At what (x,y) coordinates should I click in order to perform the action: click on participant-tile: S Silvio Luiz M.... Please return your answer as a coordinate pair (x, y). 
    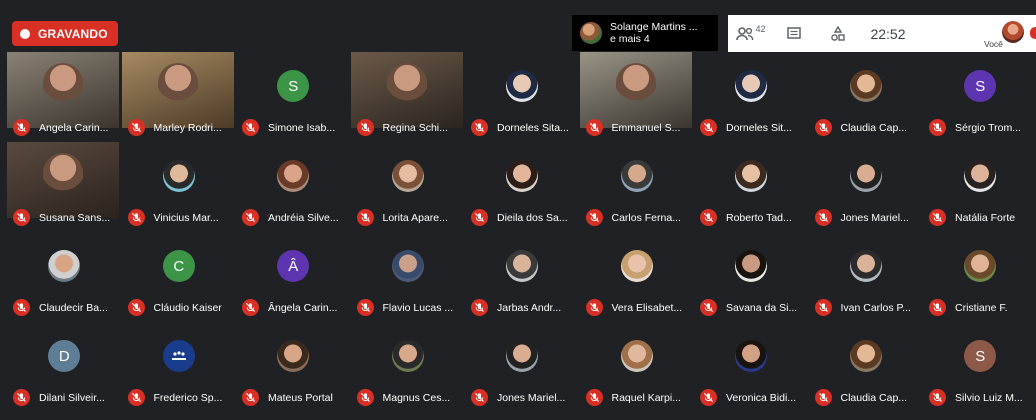
    Looking at the image, I should click on (979, 367).